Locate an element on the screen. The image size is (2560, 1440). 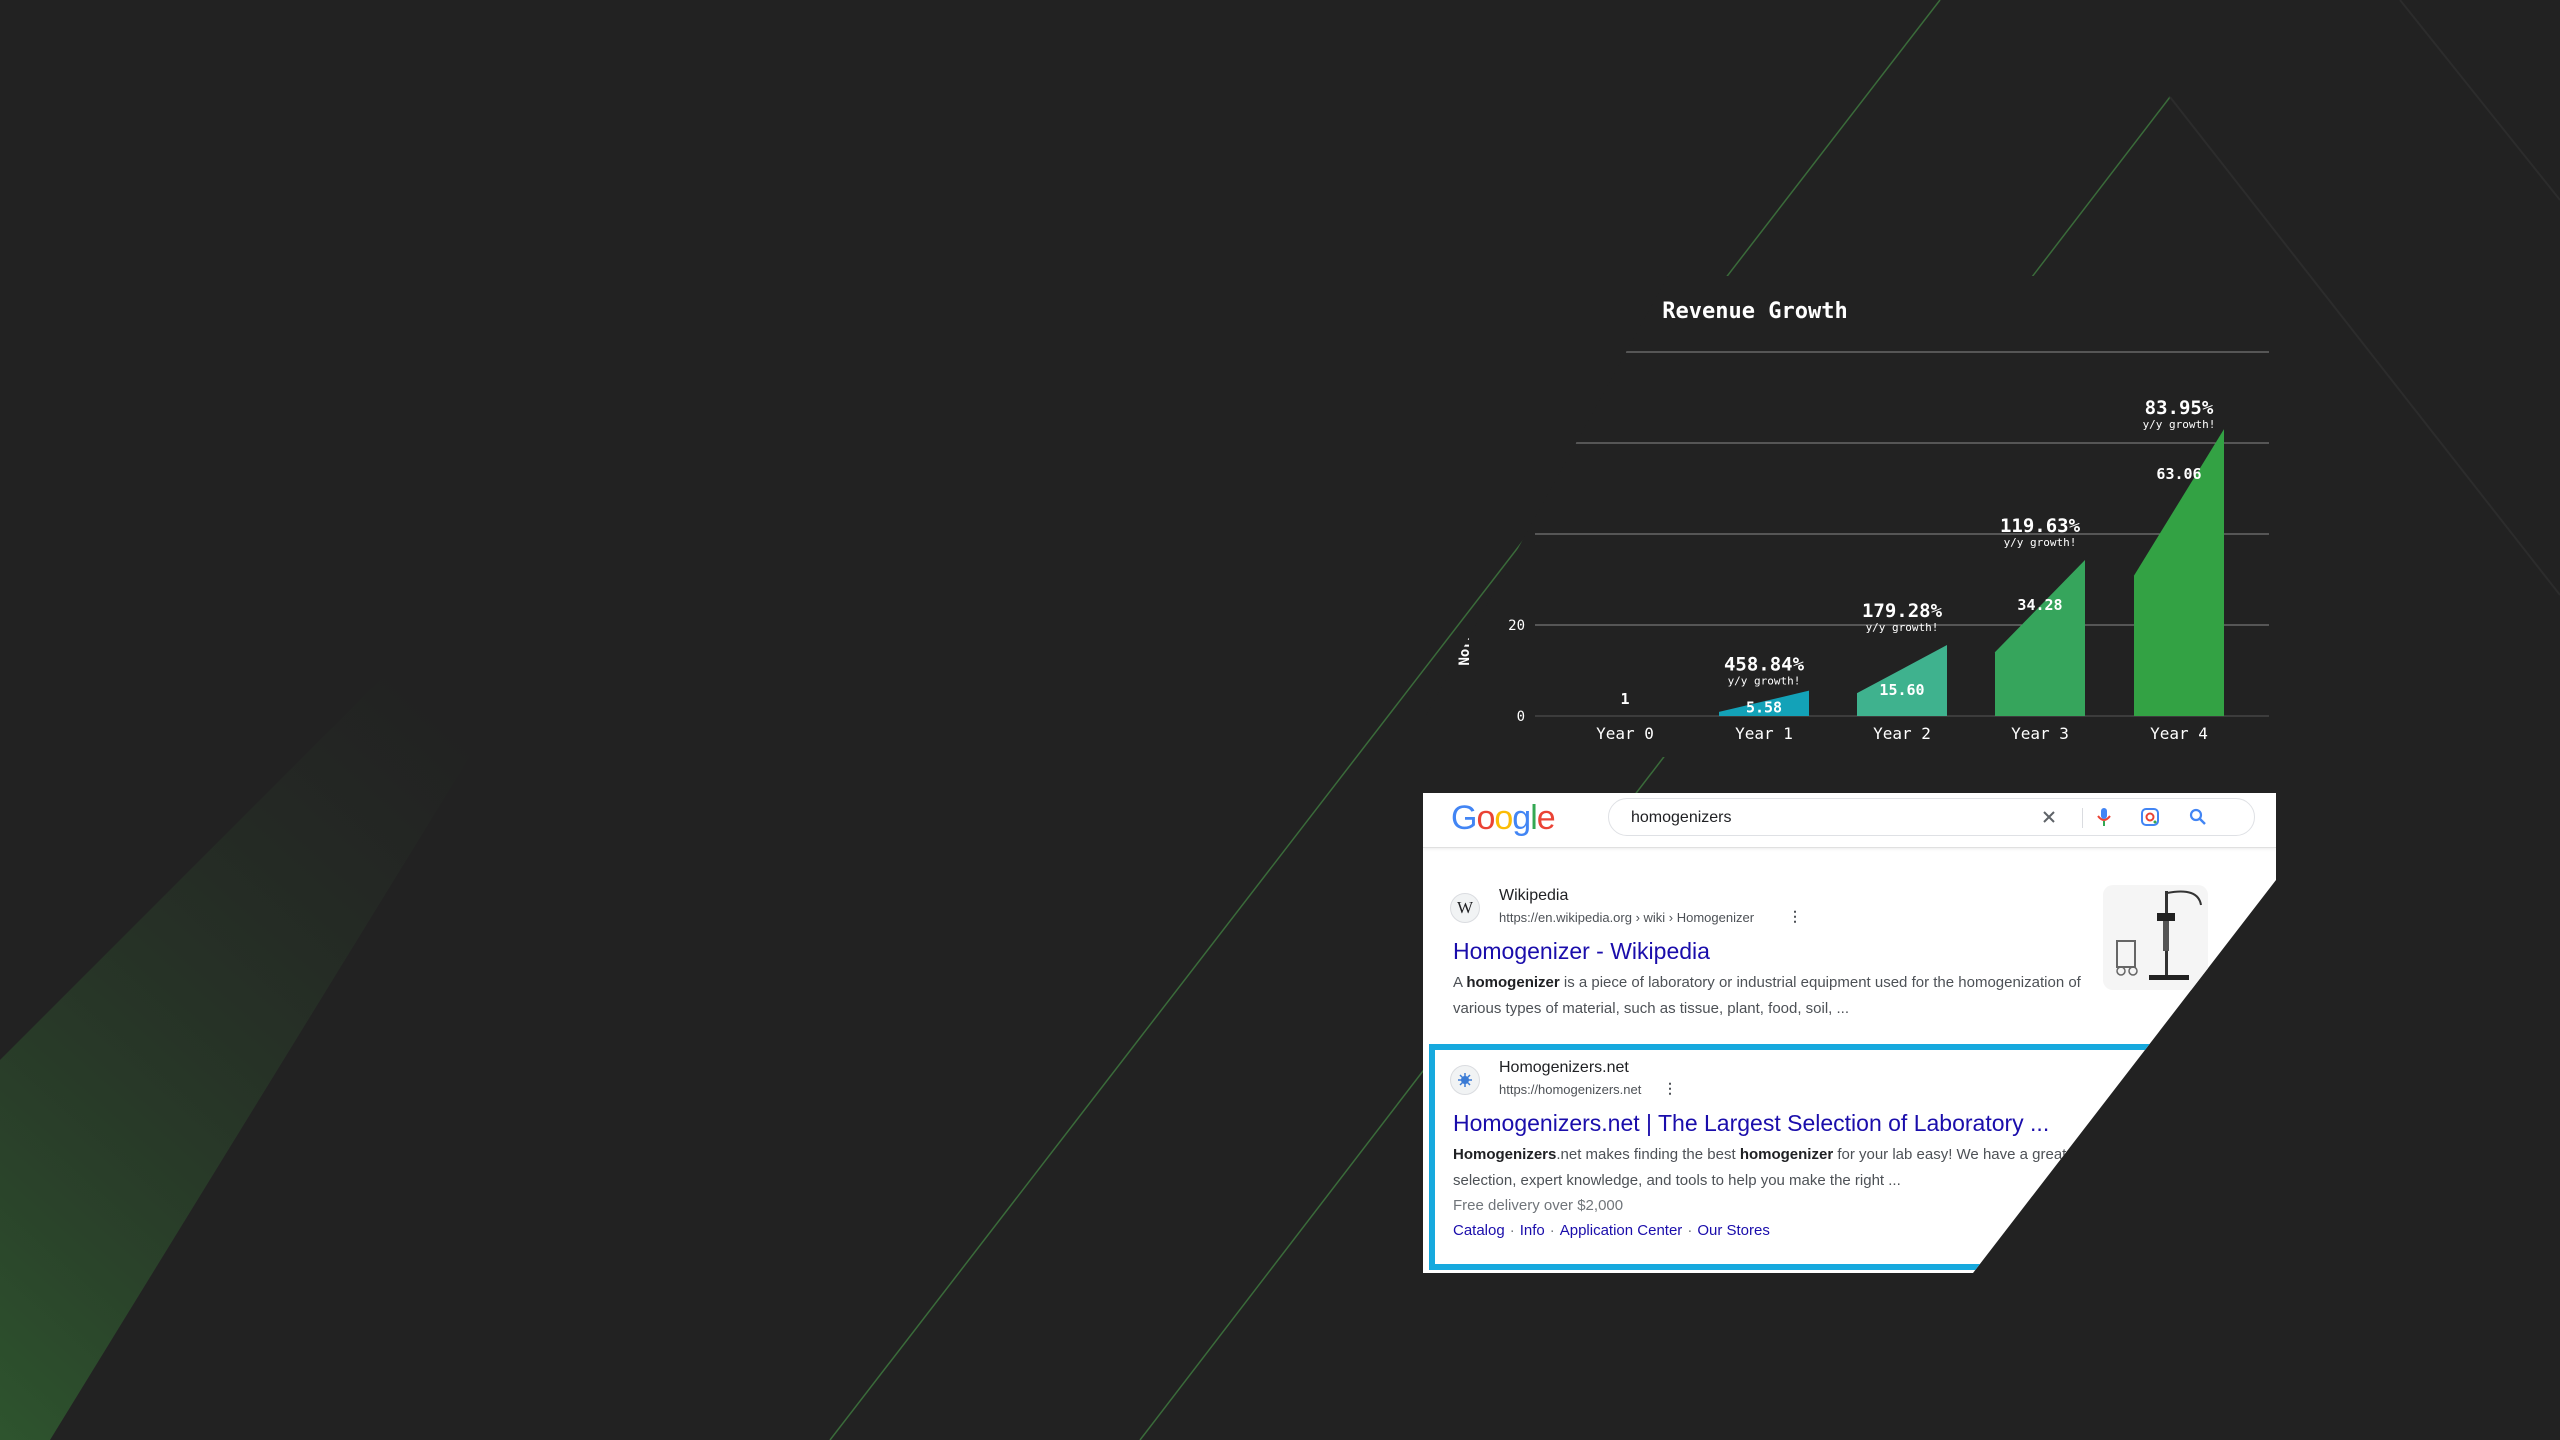
logo-letter: g is located at coordinates (1521, 818).